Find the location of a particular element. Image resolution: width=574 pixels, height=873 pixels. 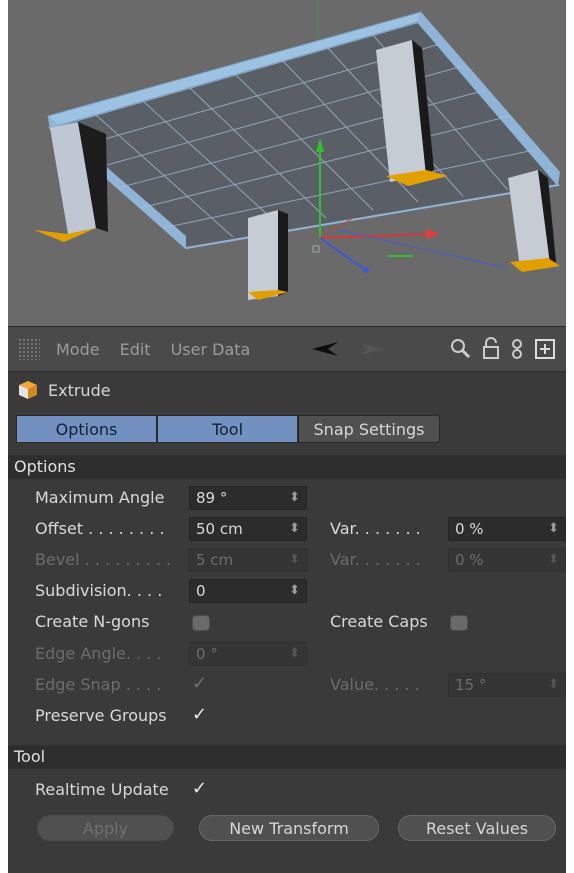

row-maximum-angle: Maximum Angle 89 ° ⬍ is located at coordinates (287, 499).